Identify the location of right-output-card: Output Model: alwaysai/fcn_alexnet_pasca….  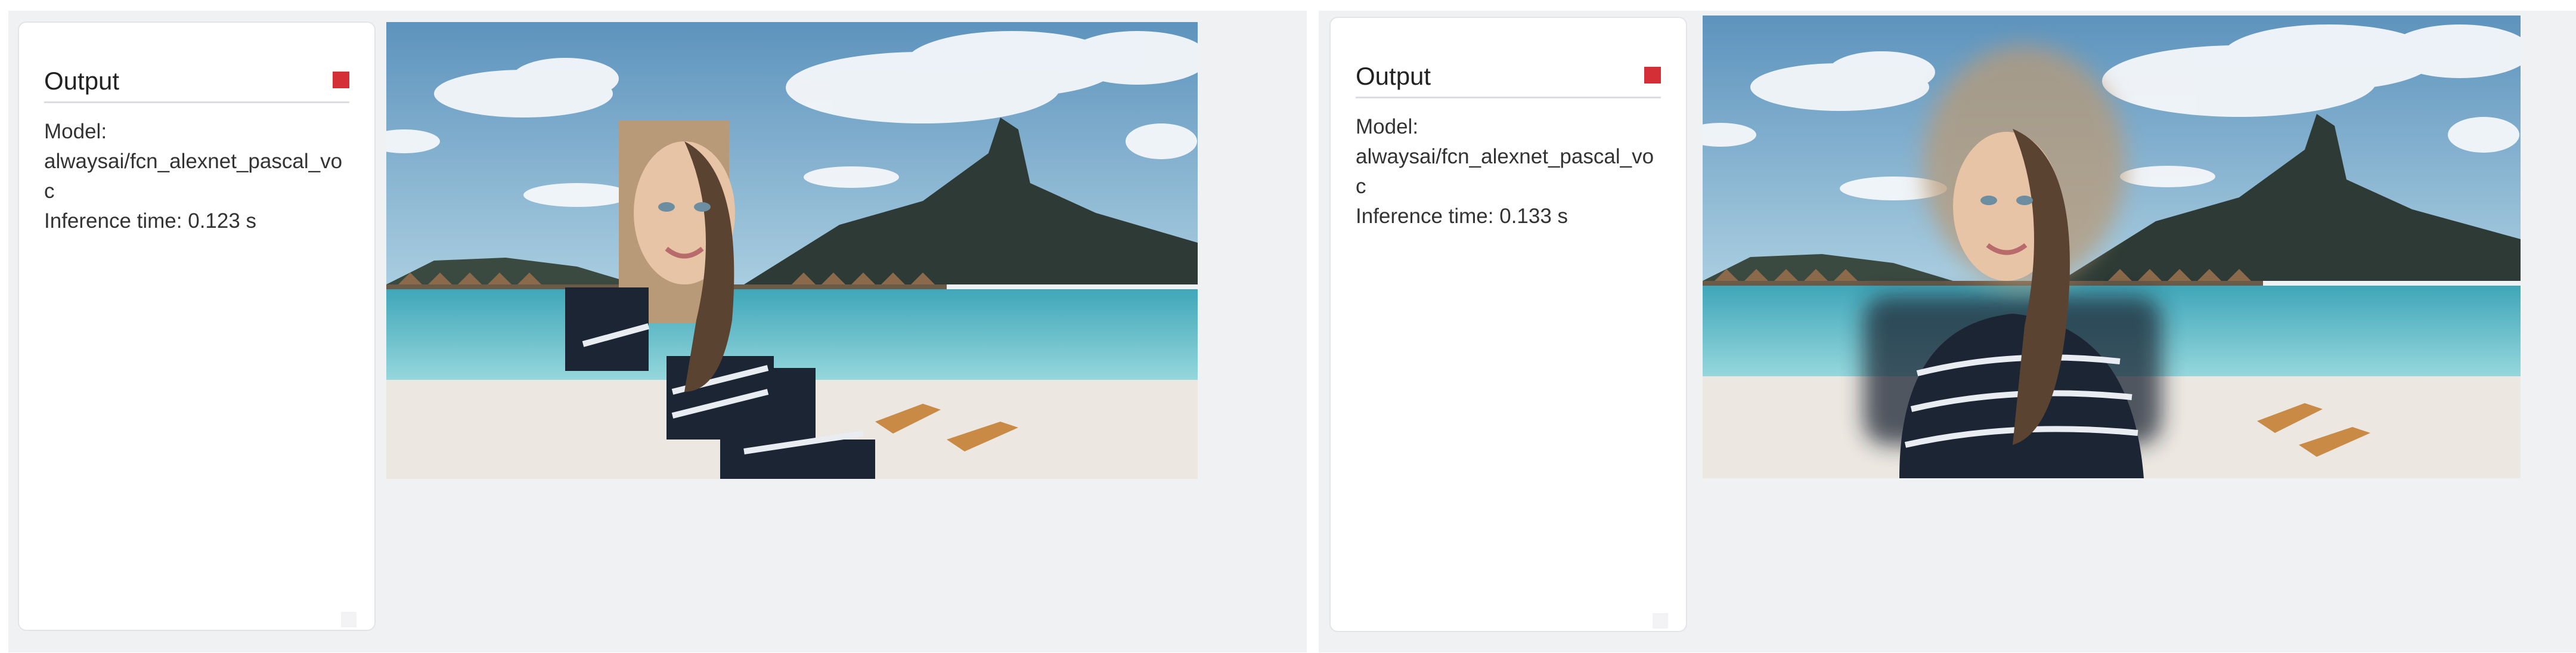
(1508, 324).